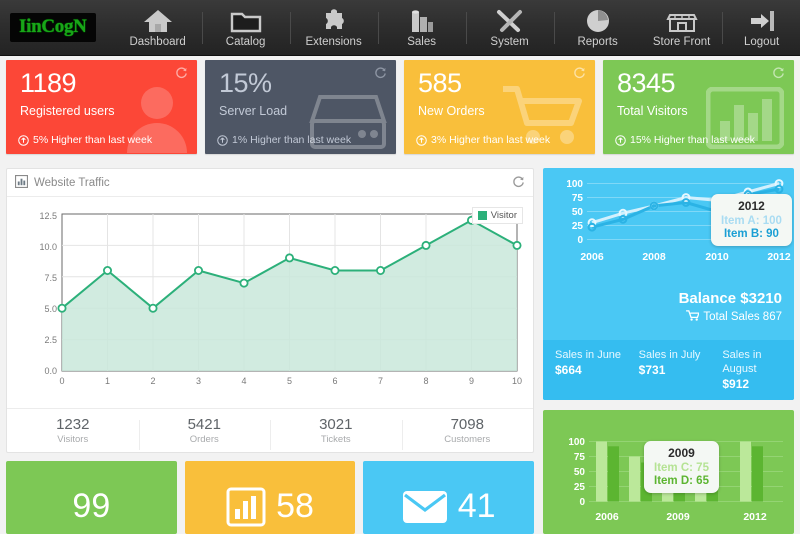 The image size is (800, 534). I want to click on home-icon, so click(158, 20).